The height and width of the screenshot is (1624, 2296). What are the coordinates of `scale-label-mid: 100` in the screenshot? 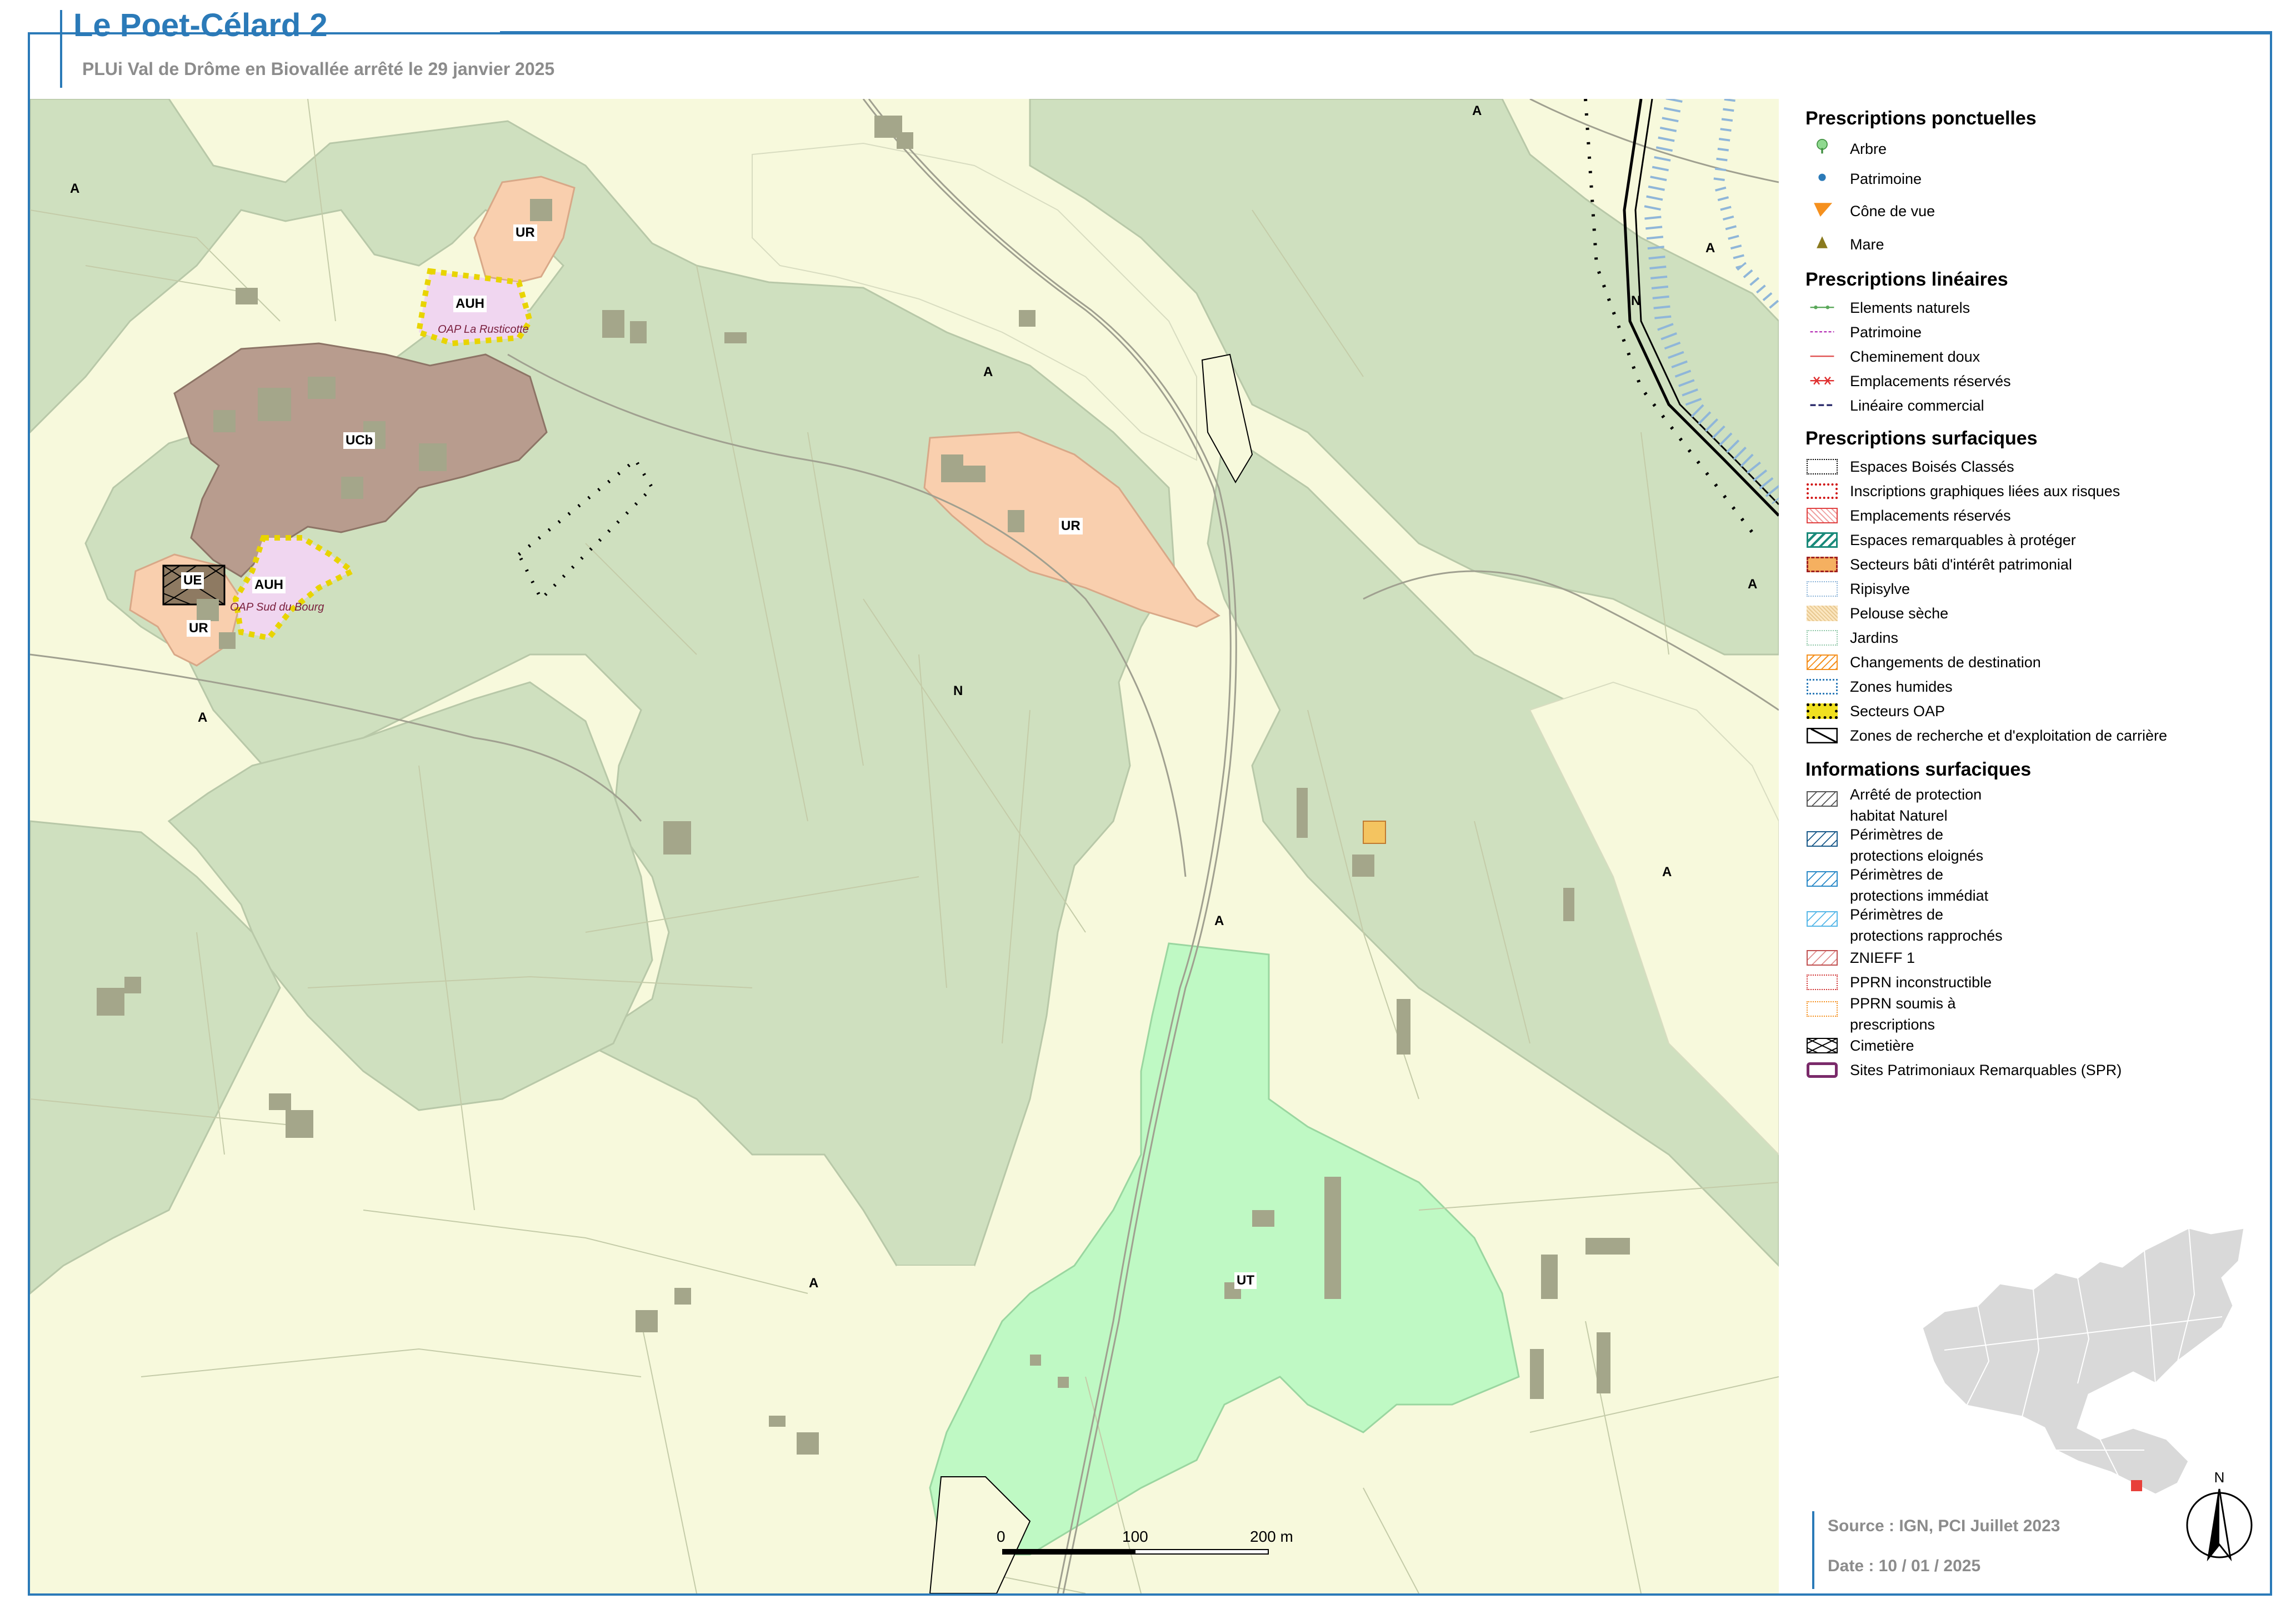 It's located at (1135, 1536).